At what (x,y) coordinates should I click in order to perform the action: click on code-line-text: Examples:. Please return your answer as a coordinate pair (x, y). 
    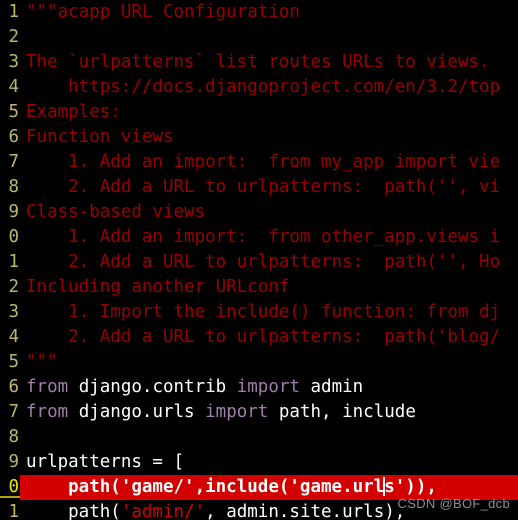
    Looking at the image, I should click on (269, 112).